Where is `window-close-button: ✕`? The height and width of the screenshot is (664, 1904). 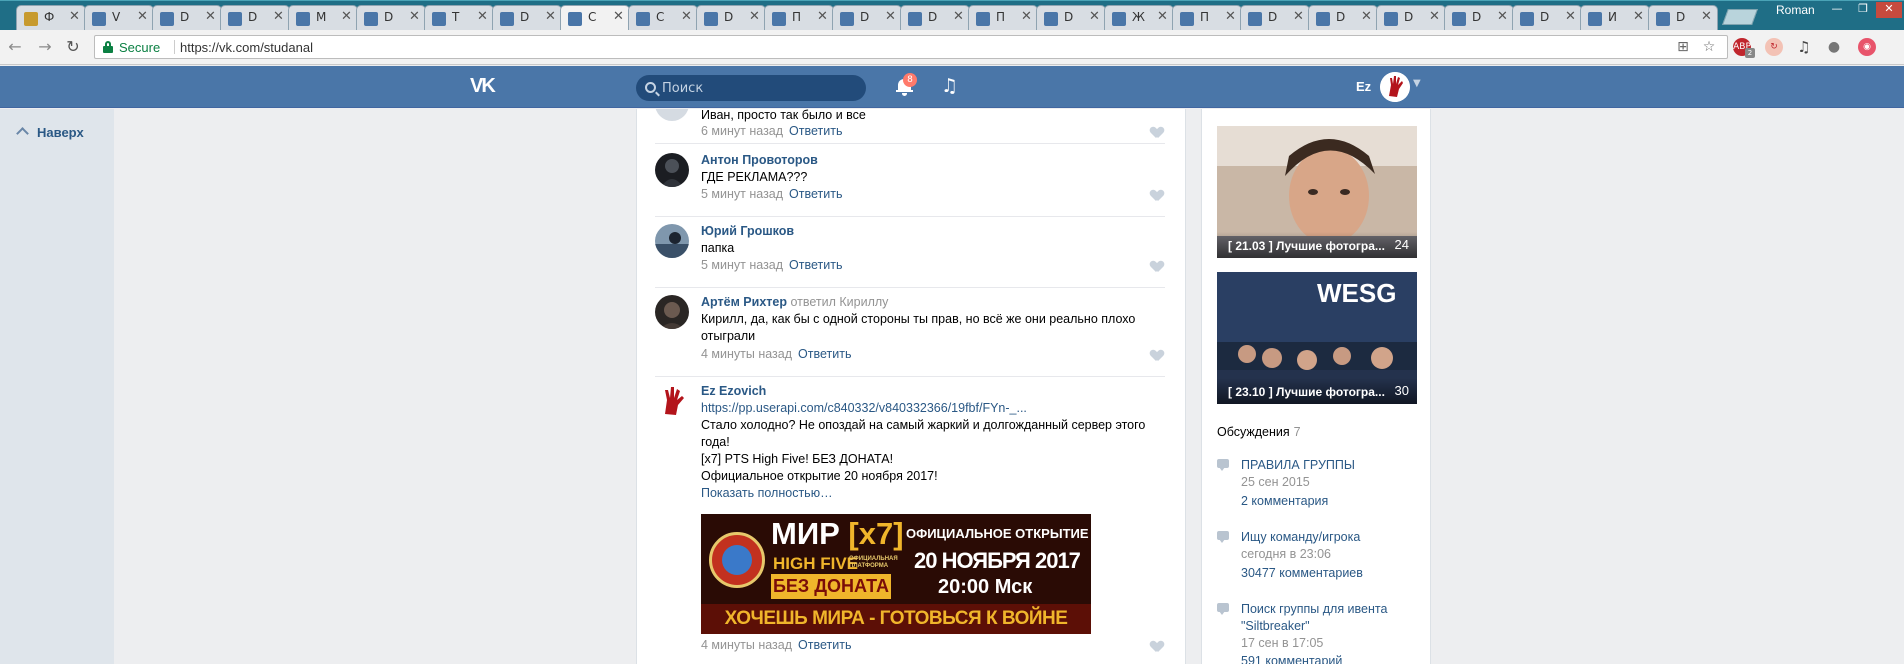
window-close-button: ✕ is located at coordinates (1889, 10).